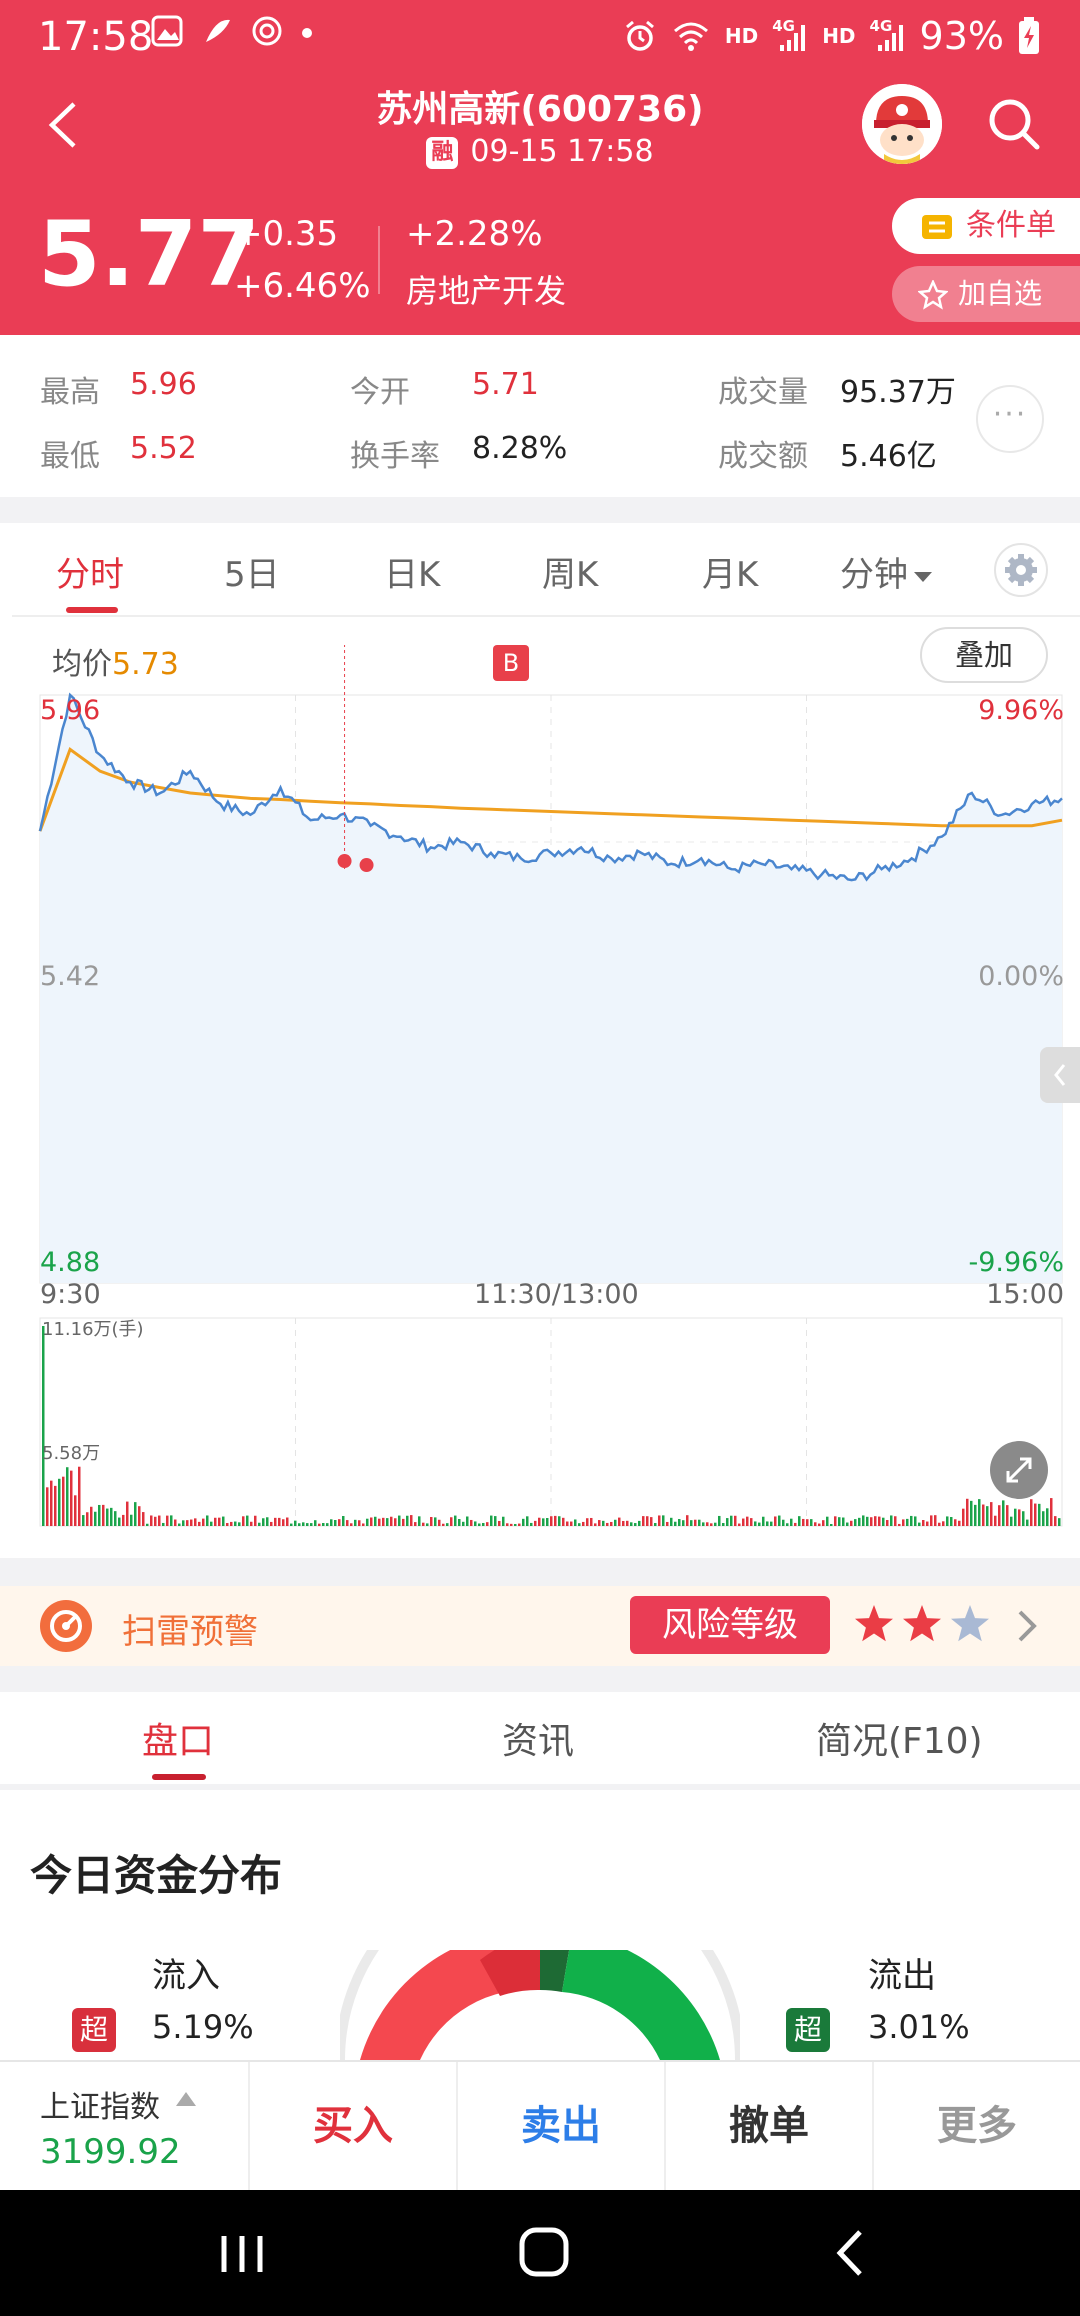 This screenshot has height=2316, width=1080. What do you see at coordinates (1060, 1075) in the screenshot?
I see `side-drawer-handle` at bounding box center [1060, 1075].